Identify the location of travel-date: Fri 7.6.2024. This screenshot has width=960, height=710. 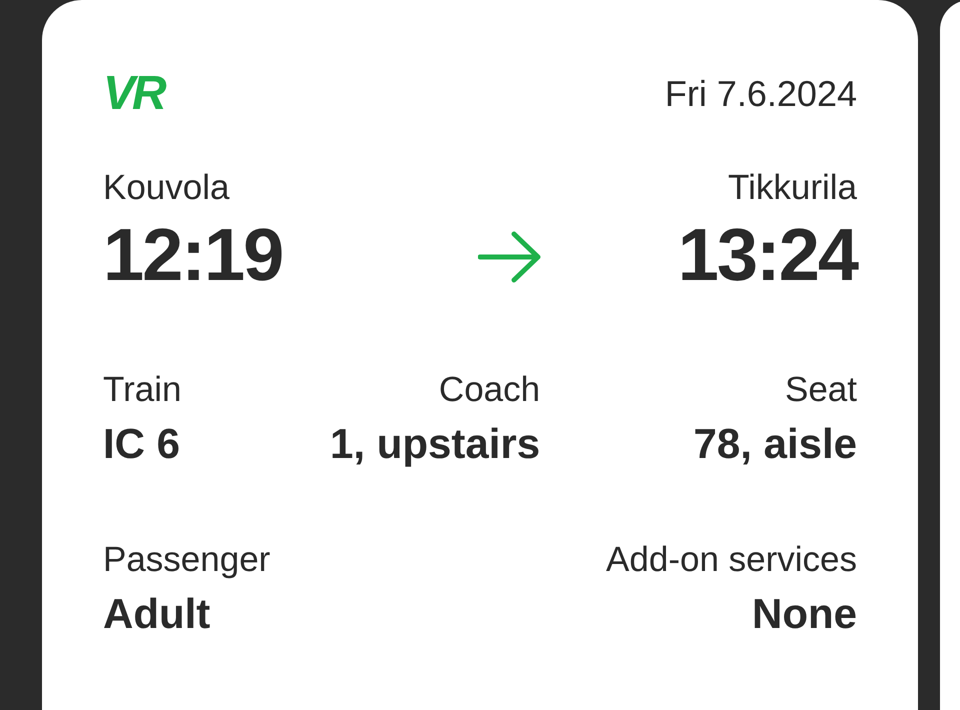
(760, 94).